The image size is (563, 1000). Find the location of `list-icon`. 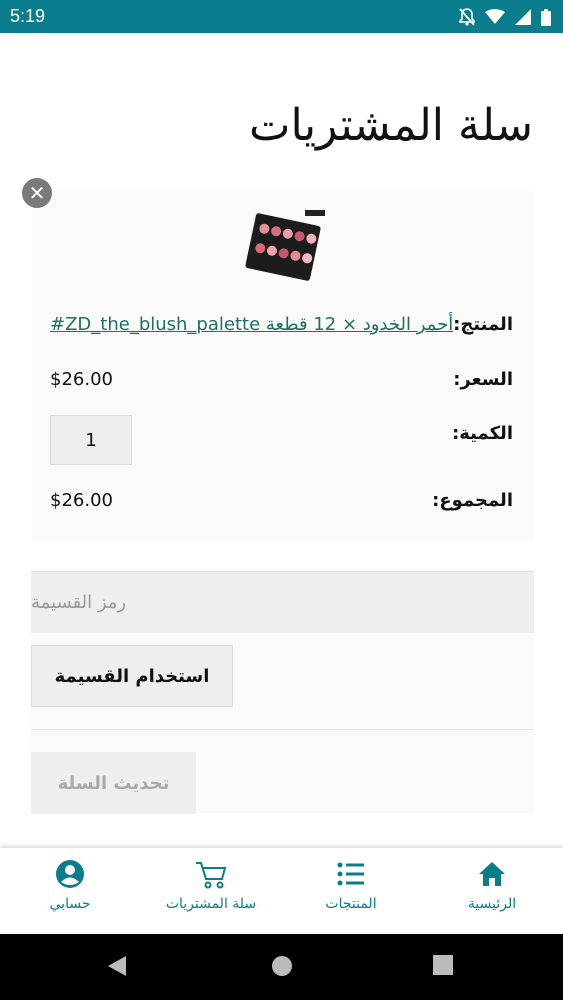

list-icon is located at coordinates (350, 874).